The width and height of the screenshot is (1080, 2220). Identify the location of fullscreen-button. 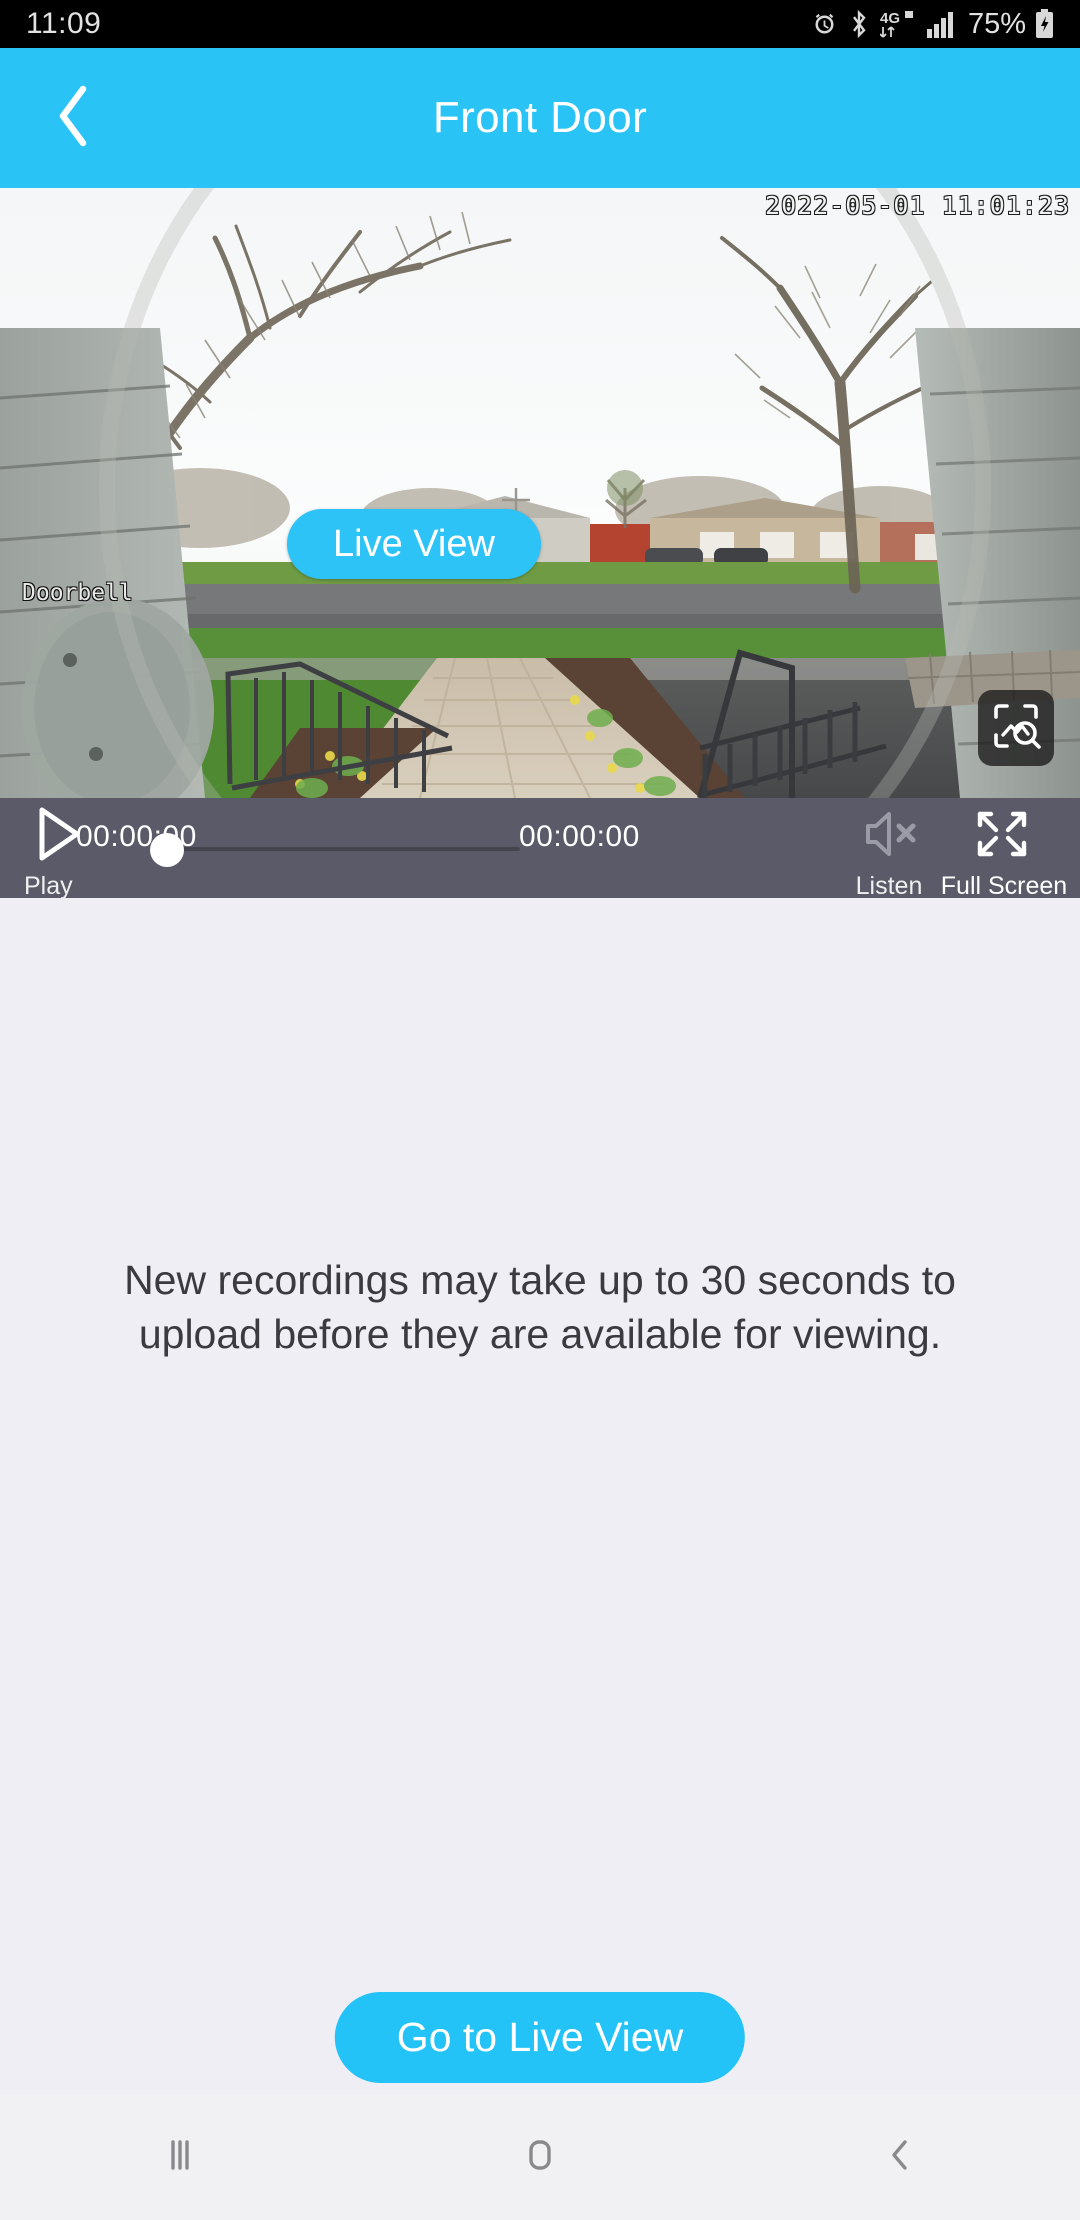
(1002, 836).